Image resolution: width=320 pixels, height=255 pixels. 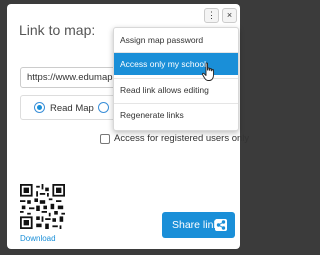 I want to click on share-link-button: Share link, so click(x=198, y=225).